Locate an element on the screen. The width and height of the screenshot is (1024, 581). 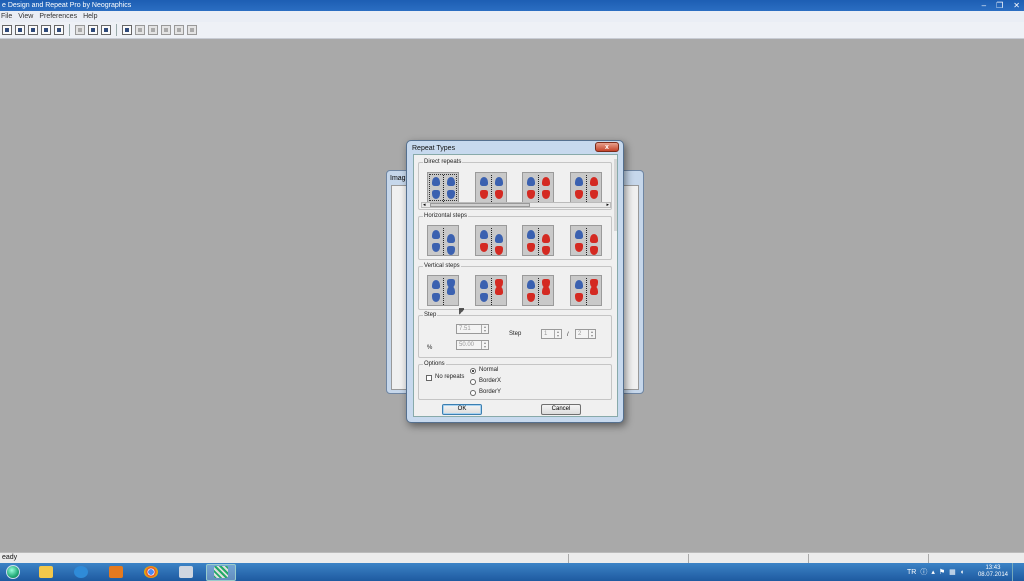
save-icon is located at coordinates (46, 30).